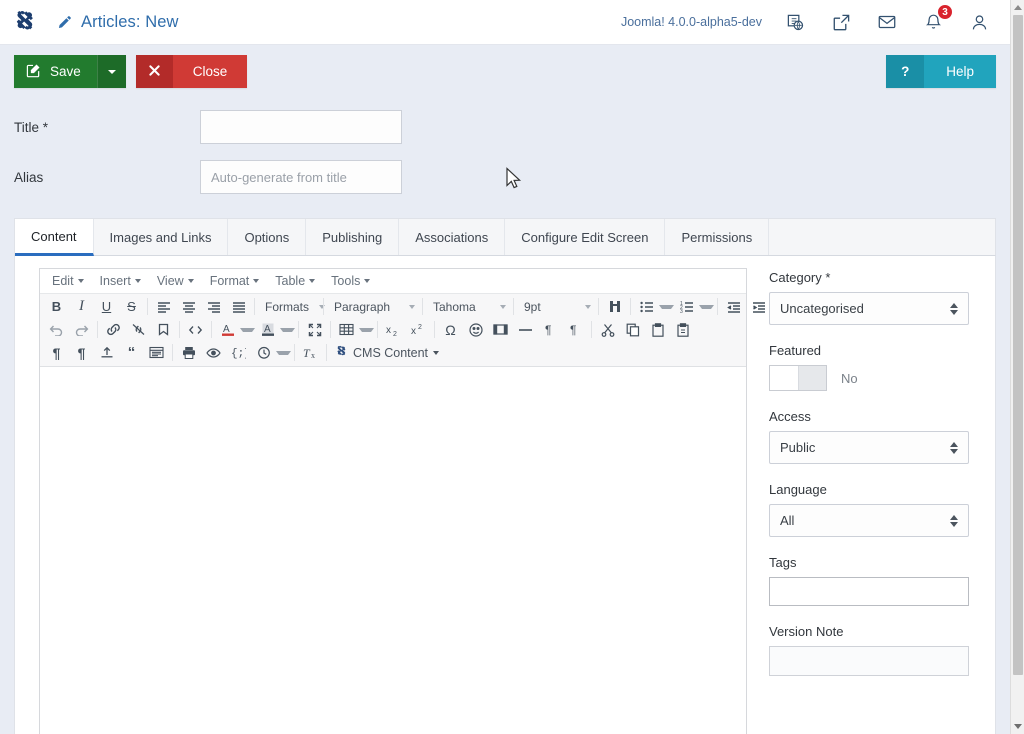  I want to click on underline-icon: U, so click(106, 306).